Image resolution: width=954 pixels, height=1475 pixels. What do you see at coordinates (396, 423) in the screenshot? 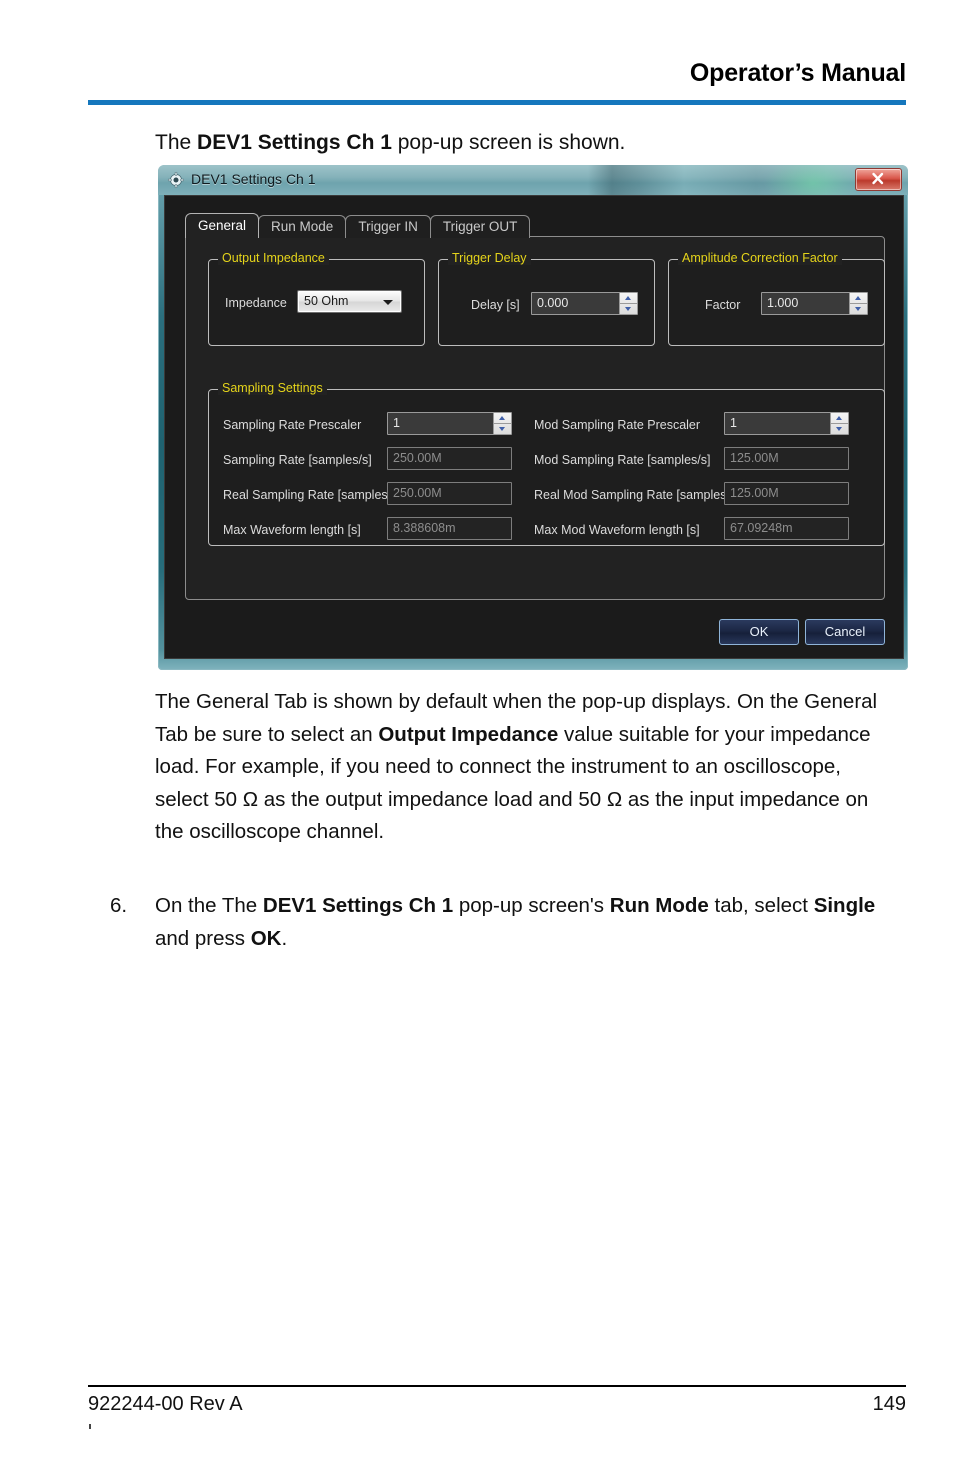
I see `sampling-rate-prescaler-value: 1` at bounding box center [396, 423].